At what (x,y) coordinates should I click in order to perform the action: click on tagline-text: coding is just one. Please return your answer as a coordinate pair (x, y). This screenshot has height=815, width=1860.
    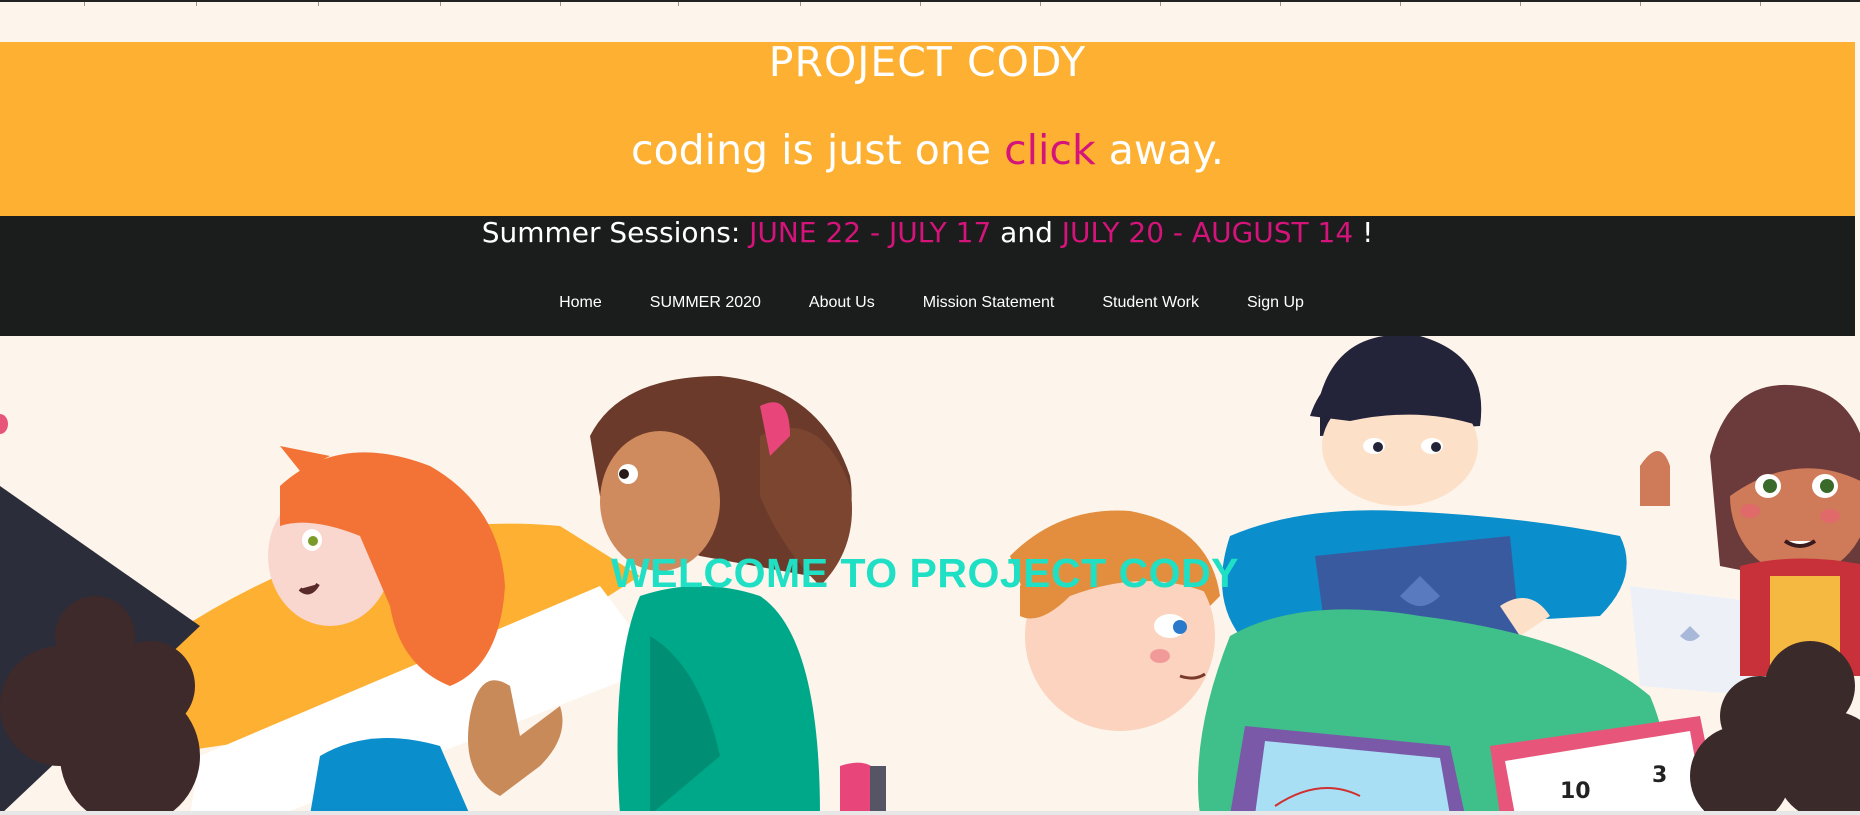
    Looking at the image, I should click on (818, 150).